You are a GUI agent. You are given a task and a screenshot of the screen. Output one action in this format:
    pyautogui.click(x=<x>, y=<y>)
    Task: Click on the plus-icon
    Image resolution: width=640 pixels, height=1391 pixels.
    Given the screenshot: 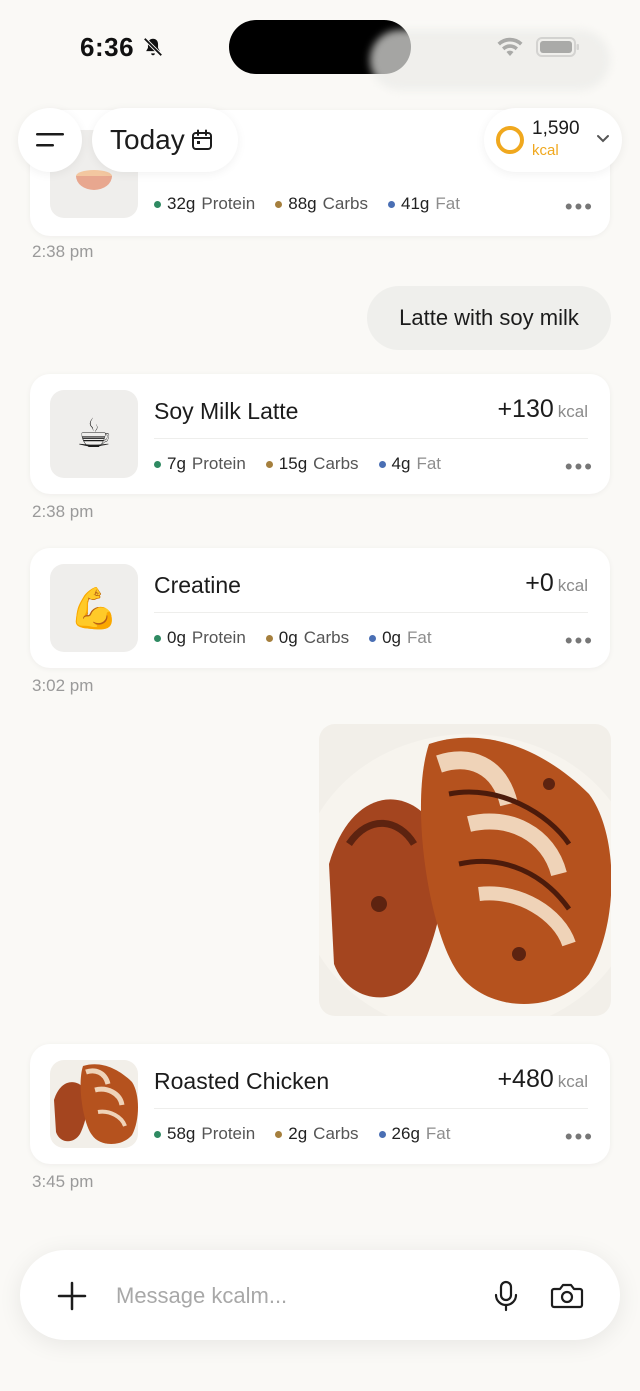 What is the action you would take?
    pyautogui.click(x=72, y=1296)
    